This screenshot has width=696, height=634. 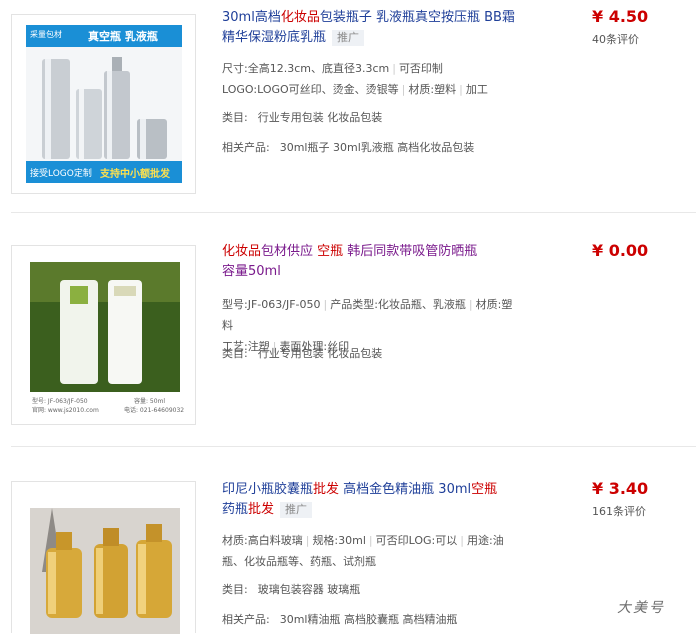 I want to click on related-products-row: 相关产品: 30ml精油瓶 高档胶囊瓶 高档精油瓶, so click(x=340, y=619).